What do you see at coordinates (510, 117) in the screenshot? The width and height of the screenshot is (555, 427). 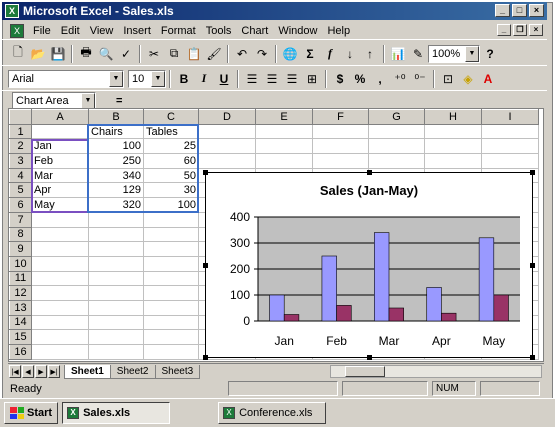 I see `column-header: I` at bounding box center [510, 117].